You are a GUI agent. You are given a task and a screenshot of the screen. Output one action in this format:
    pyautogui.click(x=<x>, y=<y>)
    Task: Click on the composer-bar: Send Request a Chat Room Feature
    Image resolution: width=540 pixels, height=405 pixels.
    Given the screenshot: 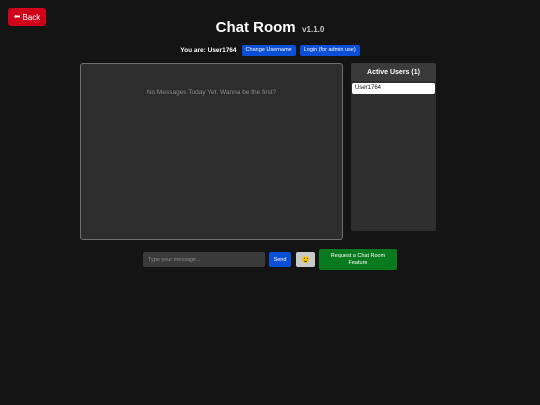 What is the action you would take?
    pyautogui.click(x=270, y=260)
    